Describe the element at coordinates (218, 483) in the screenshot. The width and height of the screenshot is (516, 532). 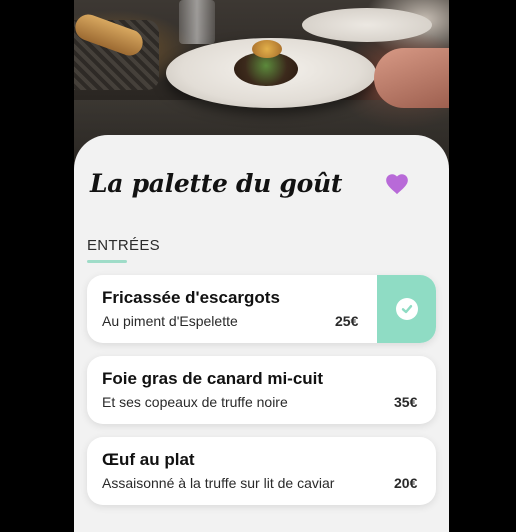
I see `dish-description: Assaisonné à la truffe sur lit de caviar` at that location.